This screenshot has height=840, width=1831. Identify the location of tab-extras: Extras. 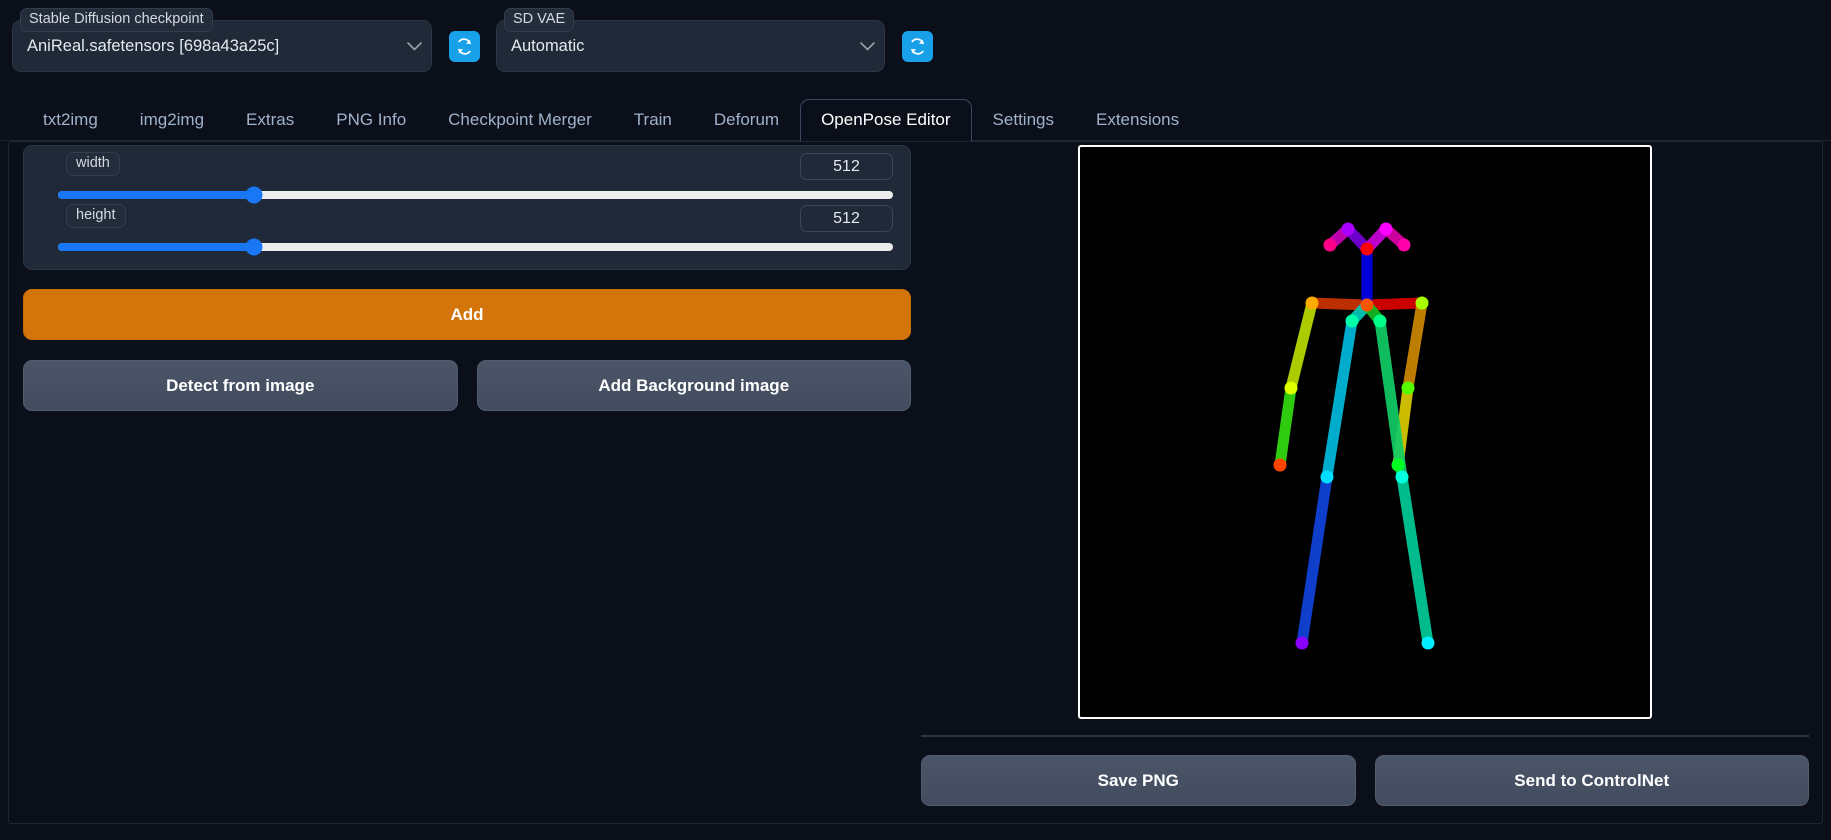
(270, 120).